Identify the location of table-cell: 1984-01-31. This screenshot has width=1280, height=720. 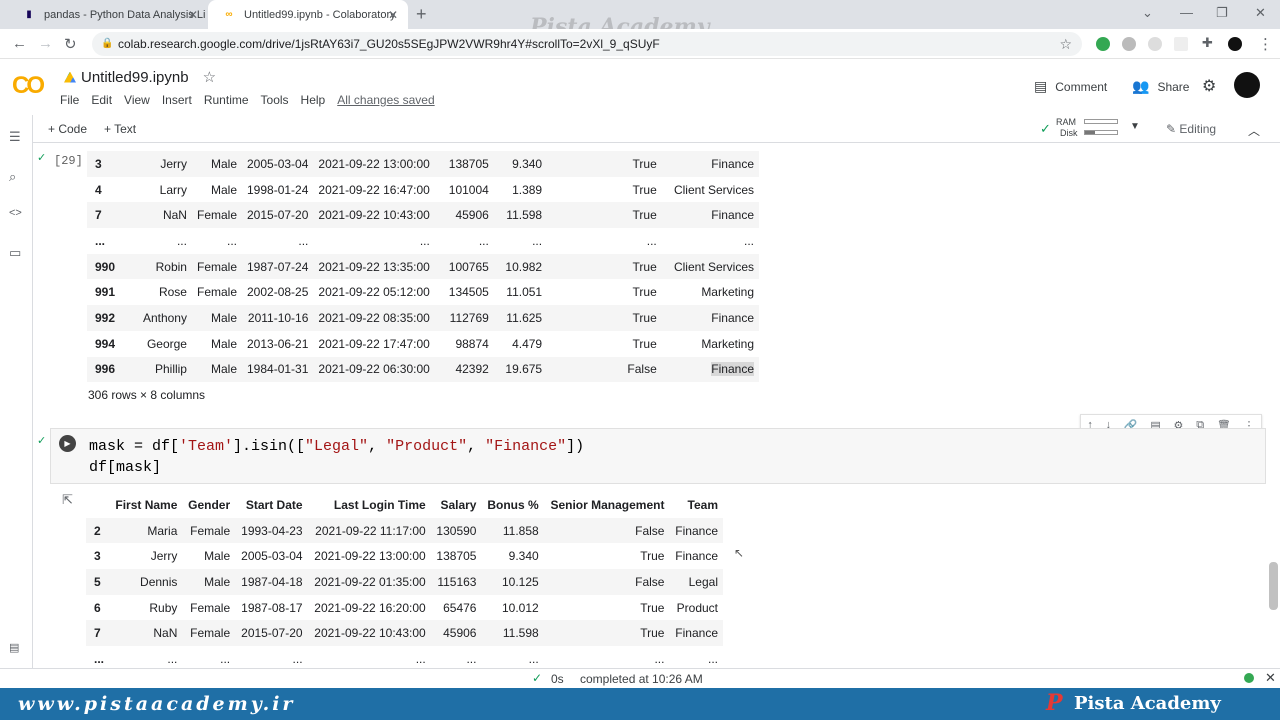
(278, 369).